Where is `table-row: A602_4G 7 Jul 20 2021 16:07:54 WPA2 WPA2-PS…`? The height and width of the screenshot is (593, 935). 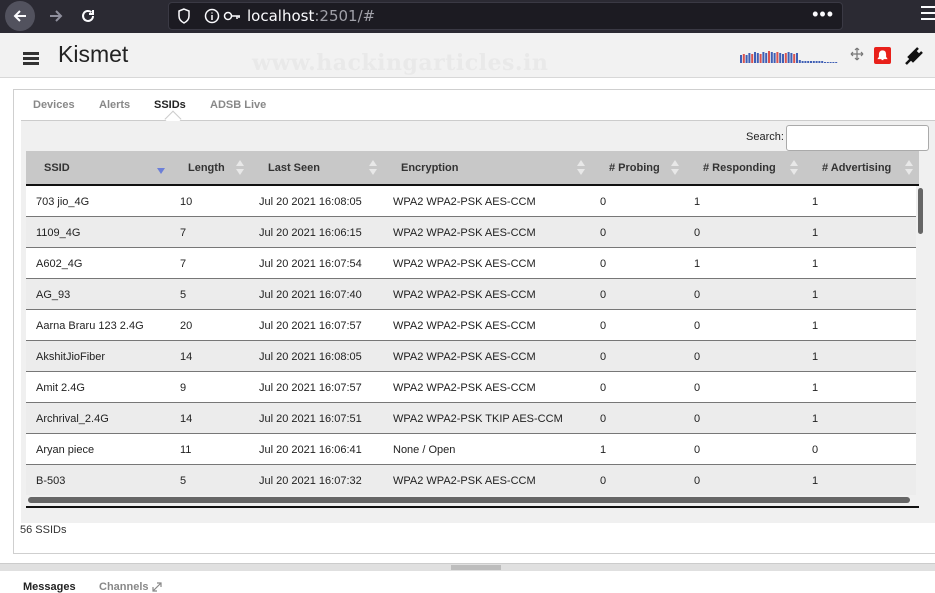 table-row: A602_4G 7 Jul 20 2021 16:07:54 WPA2 WPA2-PS… is located at coordinates (472, 263).